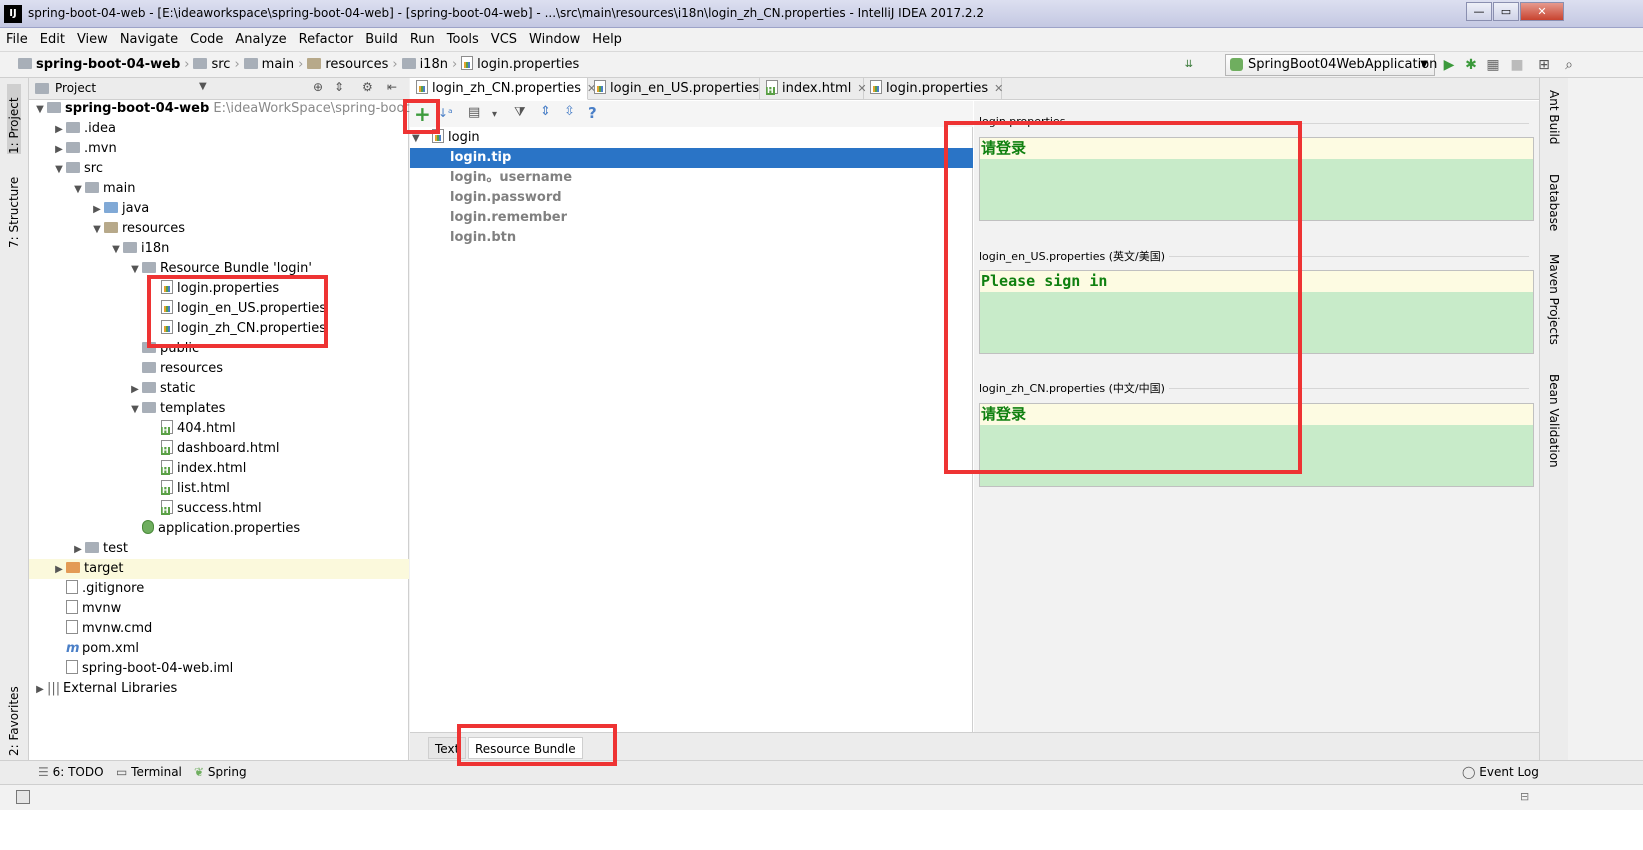  I want to click on sort-alphabetically-icon: ↓ᵃ, so click(445, 113).